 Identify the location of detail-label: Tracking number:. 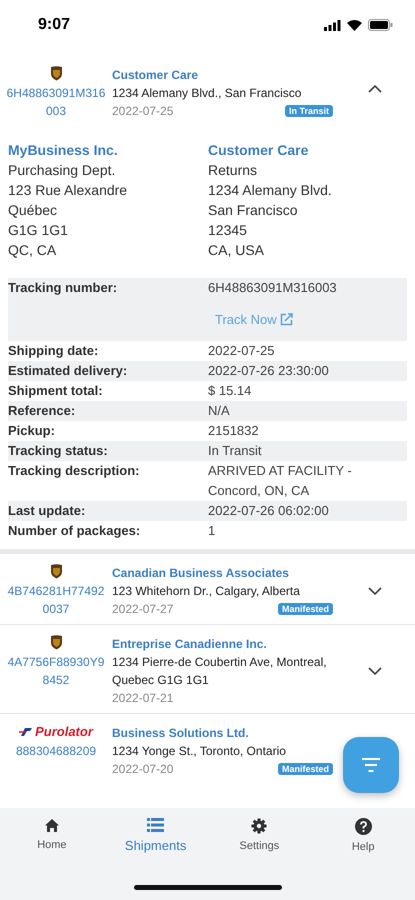
(63, 288).